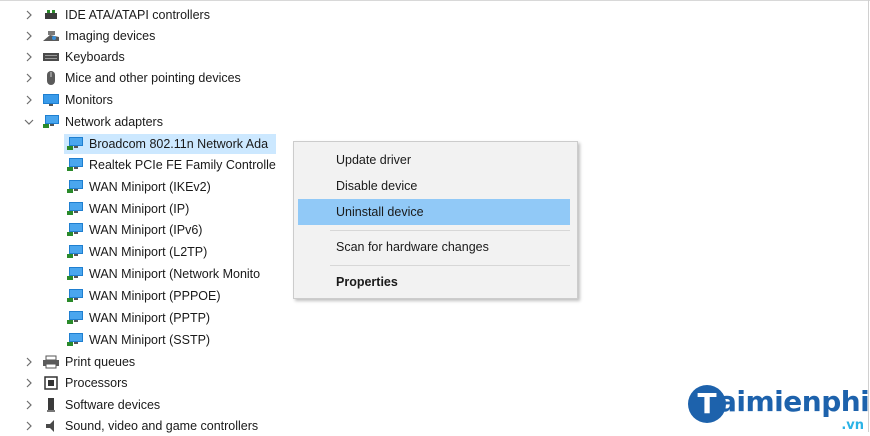  I want to click on tree-item-imaging-devices: Imaging devices, so click(88, 36).